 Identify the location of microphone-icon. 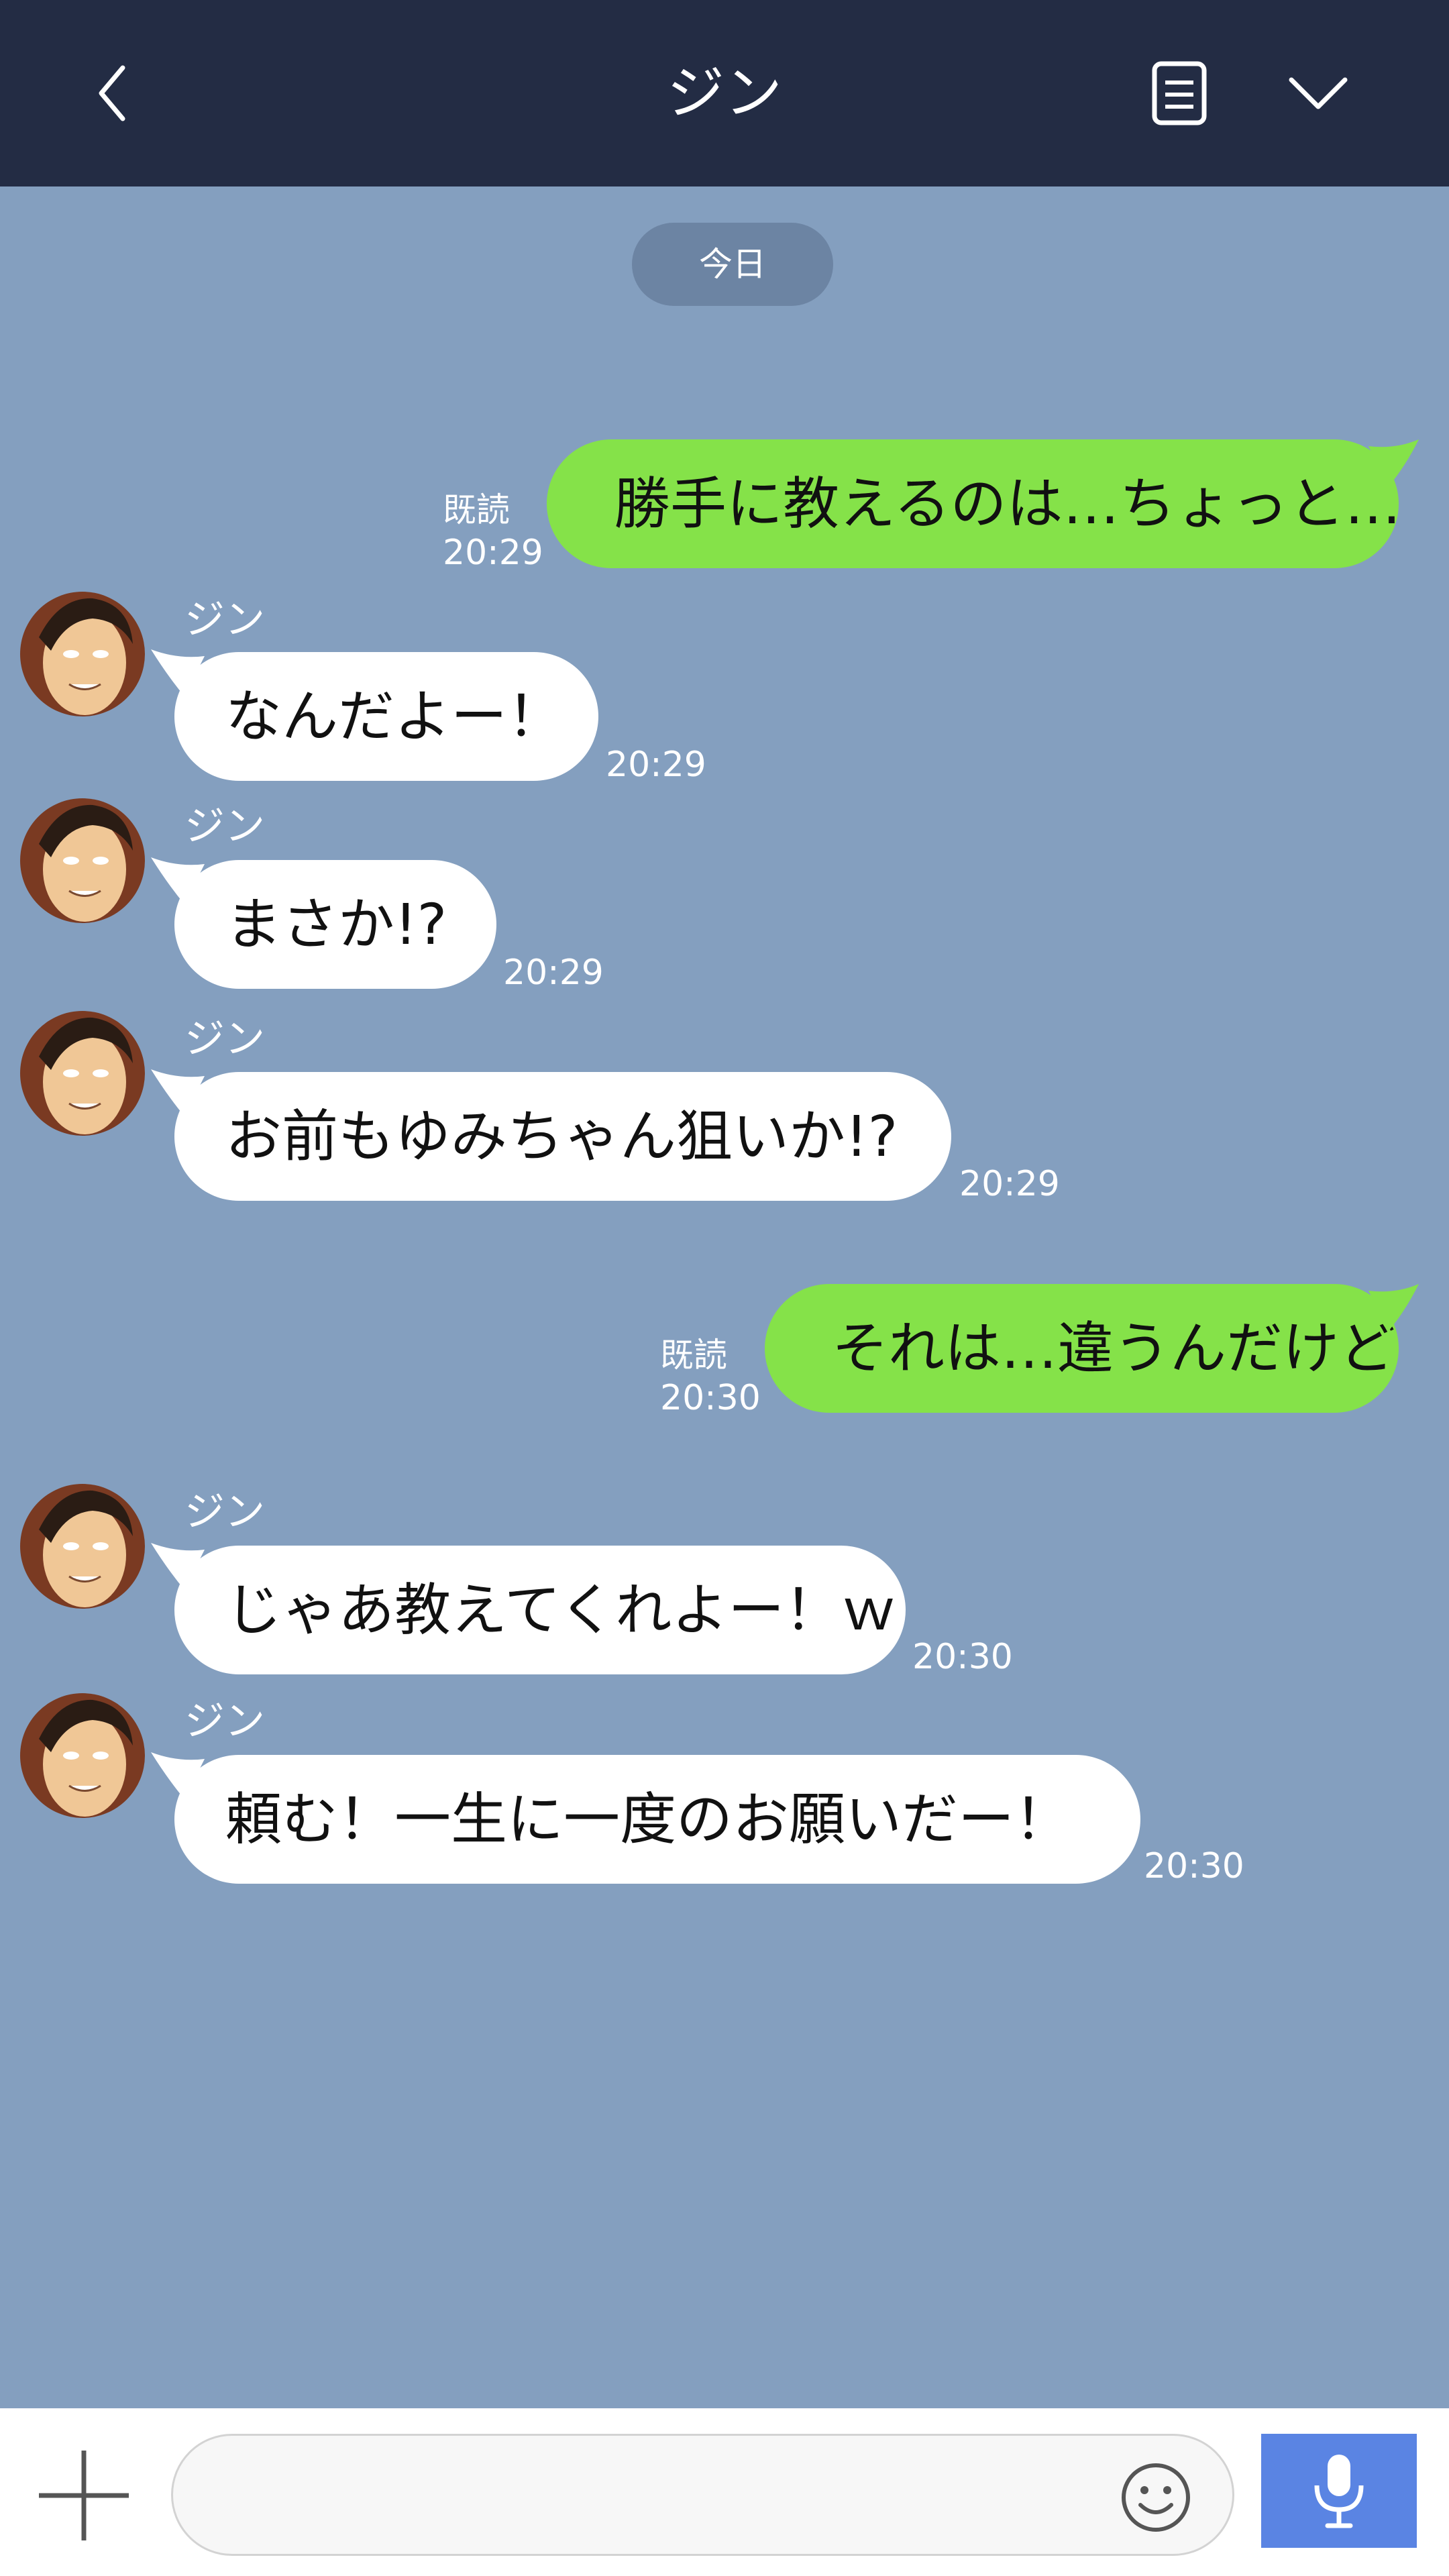
(1339, 2491).